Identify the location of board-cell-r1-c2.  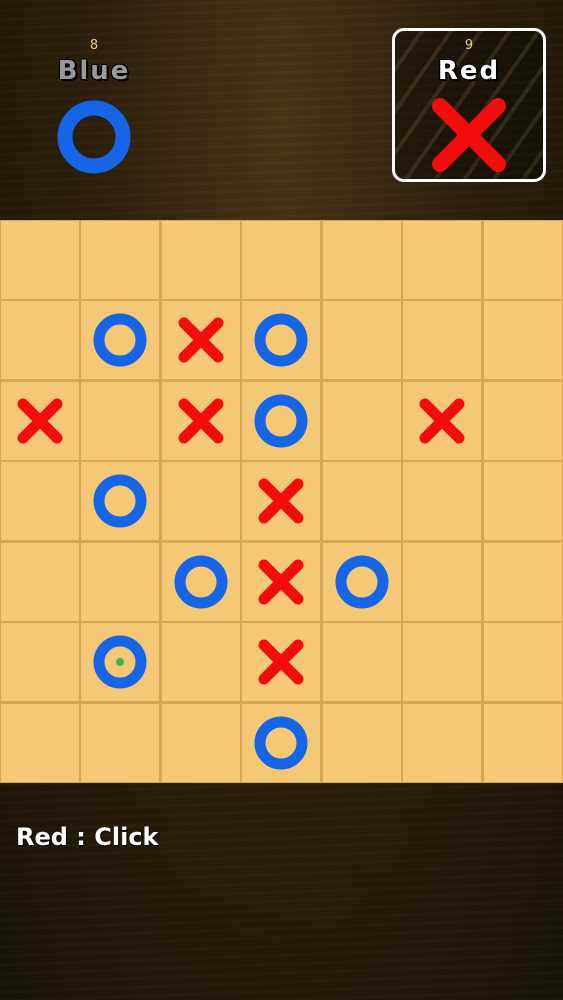
(201, 340).